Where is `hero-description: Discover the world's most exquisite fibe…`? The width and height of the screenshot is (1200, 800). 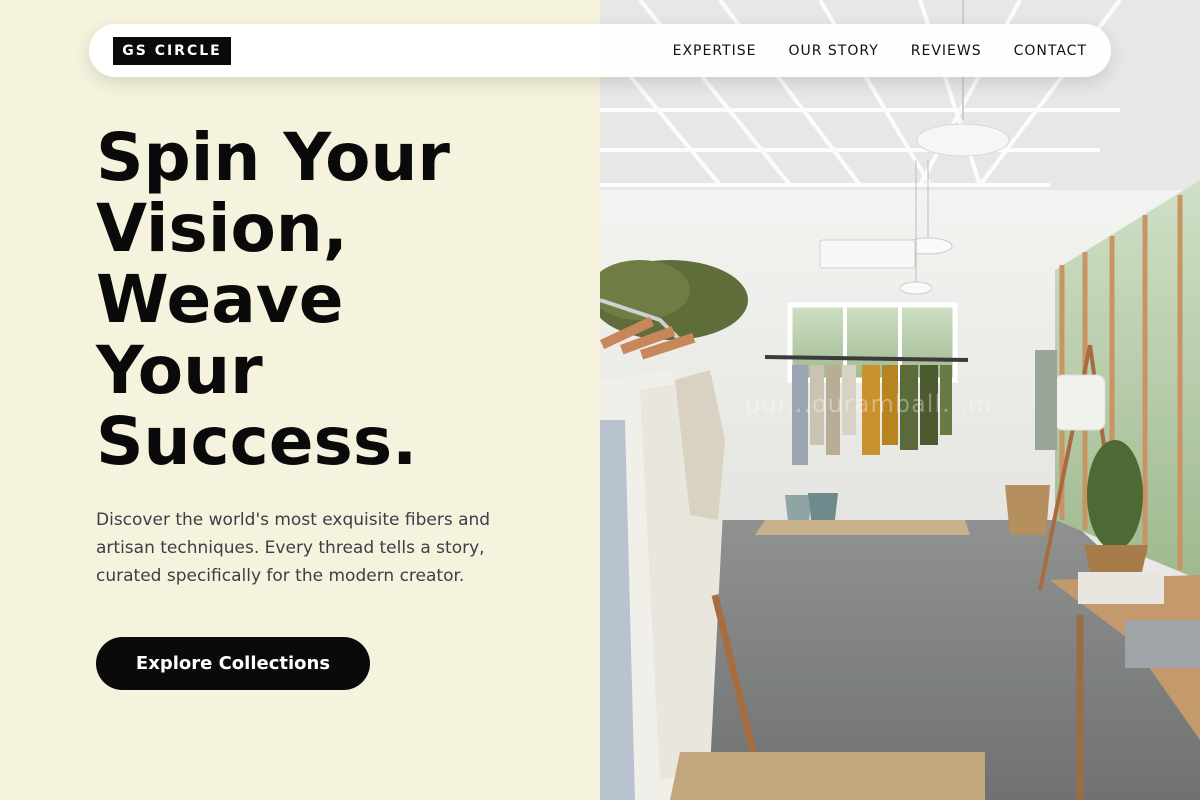
hero-description: Discover the world's most exquisite fibe… is located at coordinates (293, 548).